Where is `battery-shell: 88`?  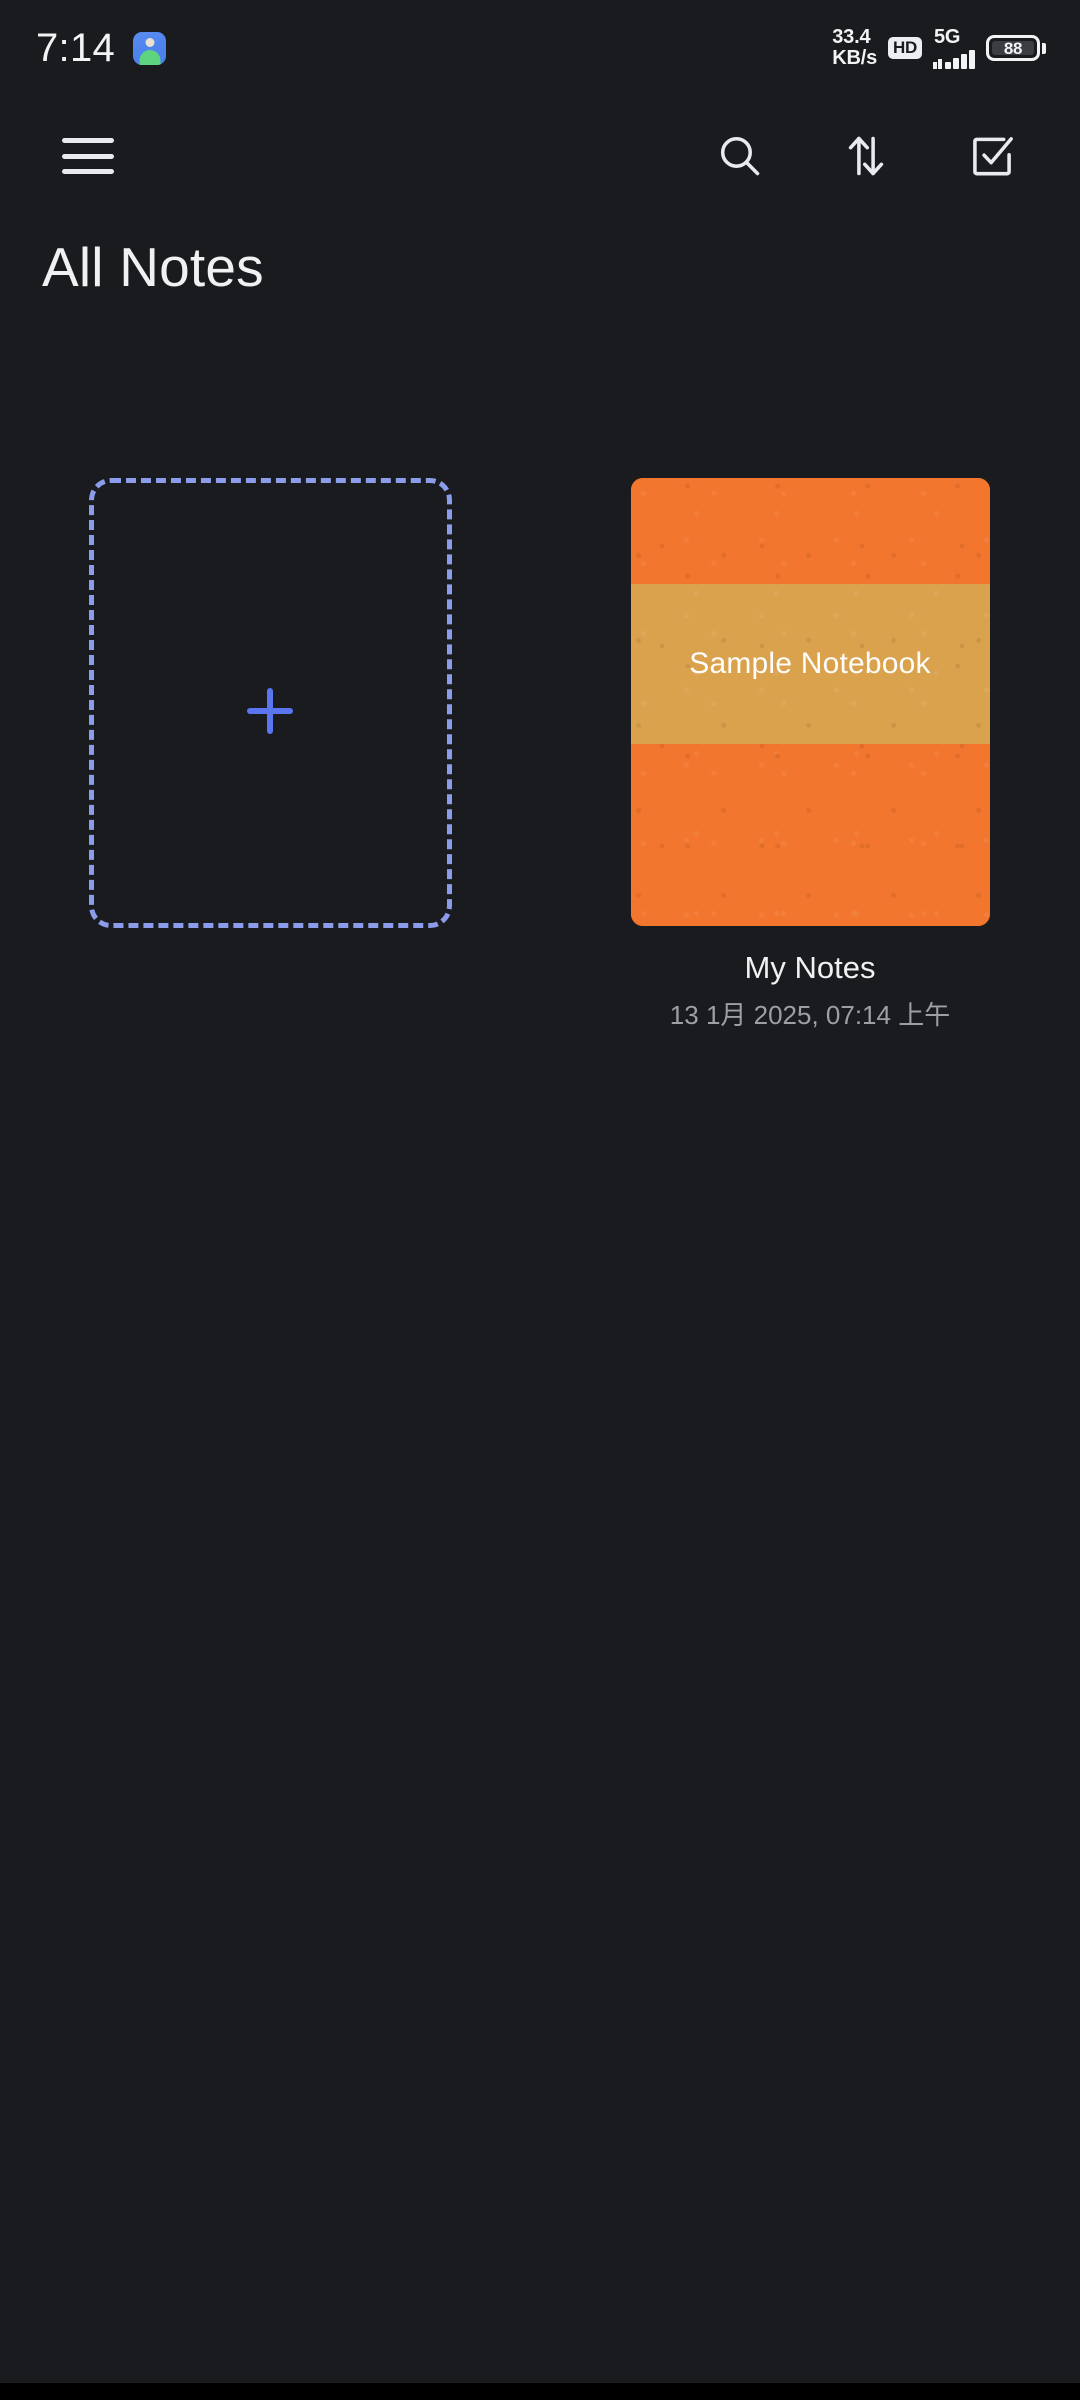
battery-shell: 88 is located at coordinates (1013, 48).